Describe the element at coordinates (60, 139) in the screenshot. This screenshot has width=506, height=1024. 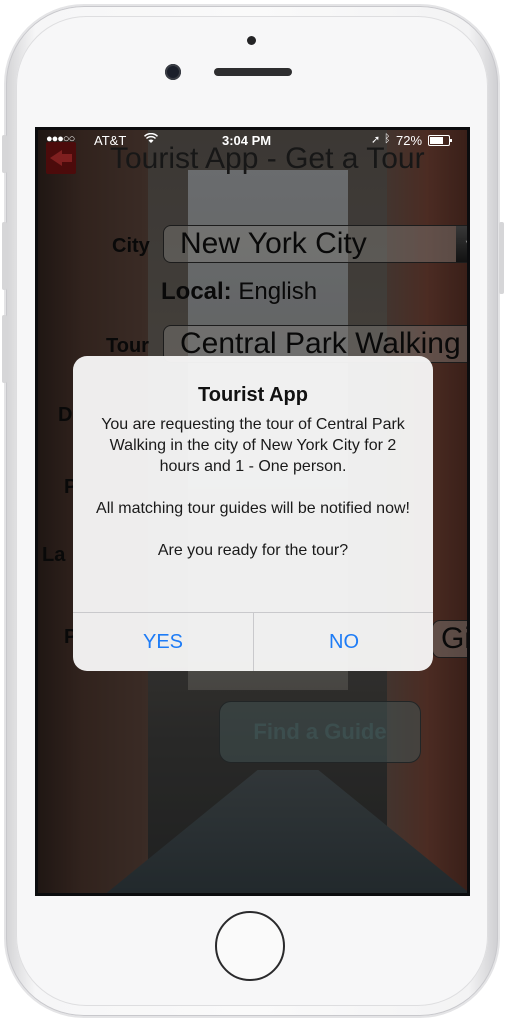
I see `signal-strength: ●●●○○` at that location.